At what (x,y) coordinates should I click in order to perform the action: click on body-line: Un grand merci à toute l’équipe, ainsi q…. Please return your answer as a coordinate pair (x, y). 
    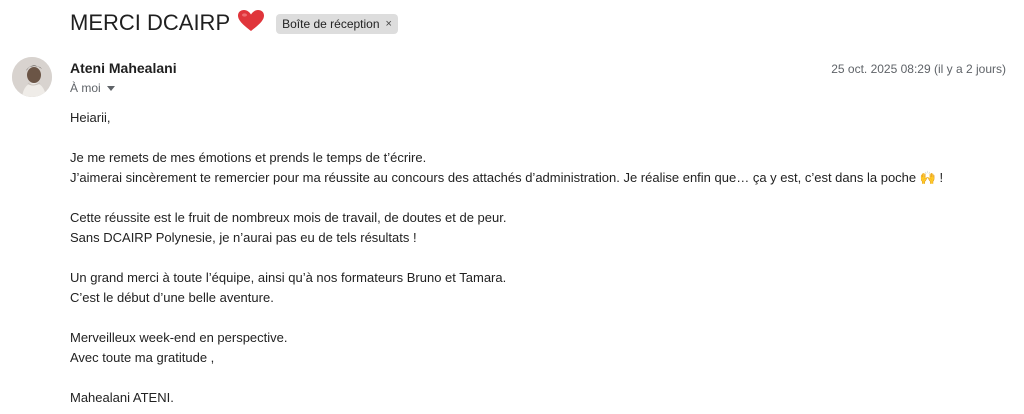
    Looking at the image, I should click on (288, 277).